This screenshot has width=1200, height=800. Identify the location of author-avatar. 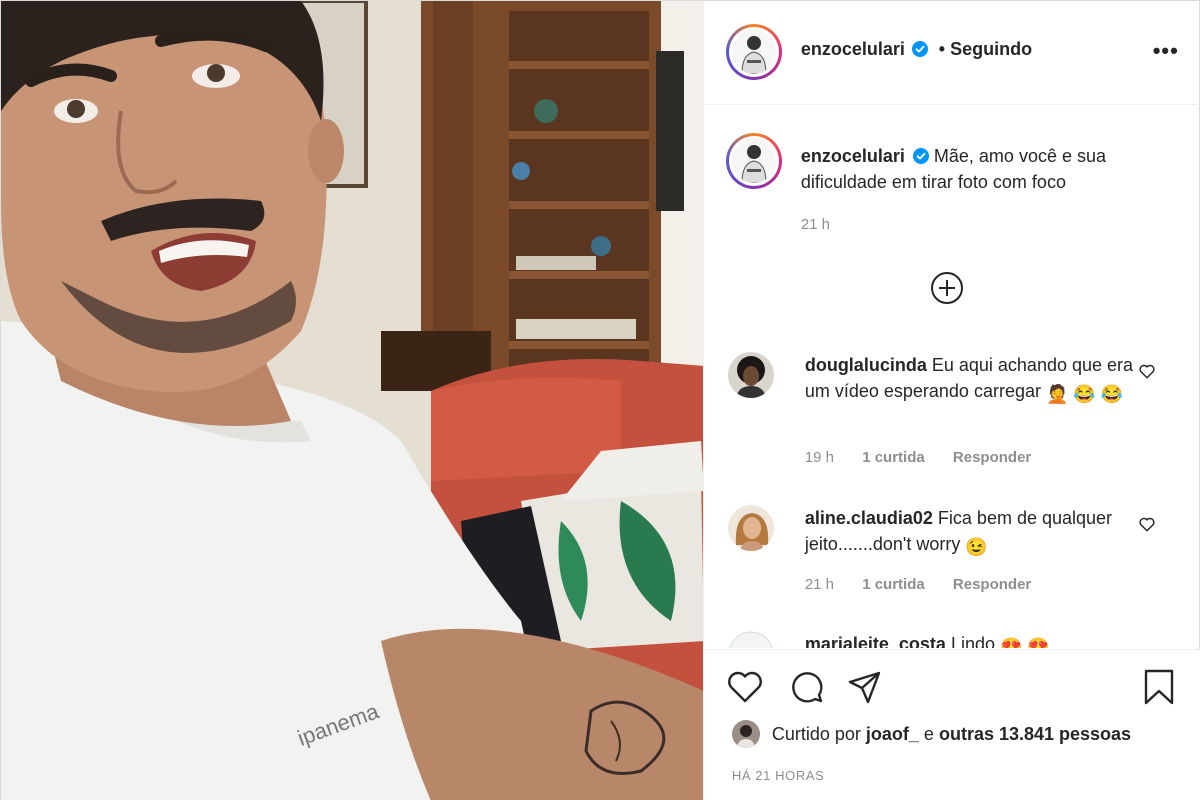
(753, 52).